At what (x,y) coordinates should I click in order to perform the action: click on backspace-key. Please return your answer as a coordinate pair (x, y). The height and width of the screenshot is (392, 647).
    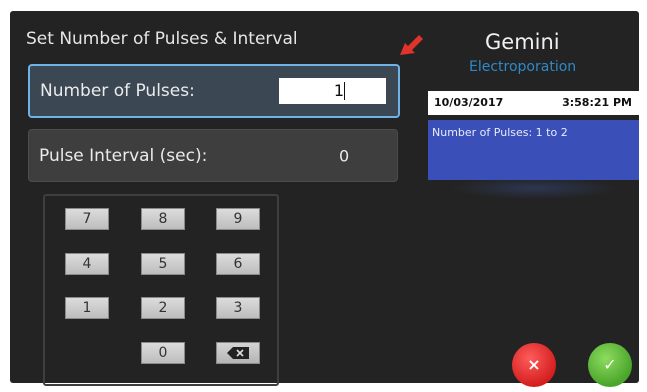
    Looking at the image, I should click on (238, 353).